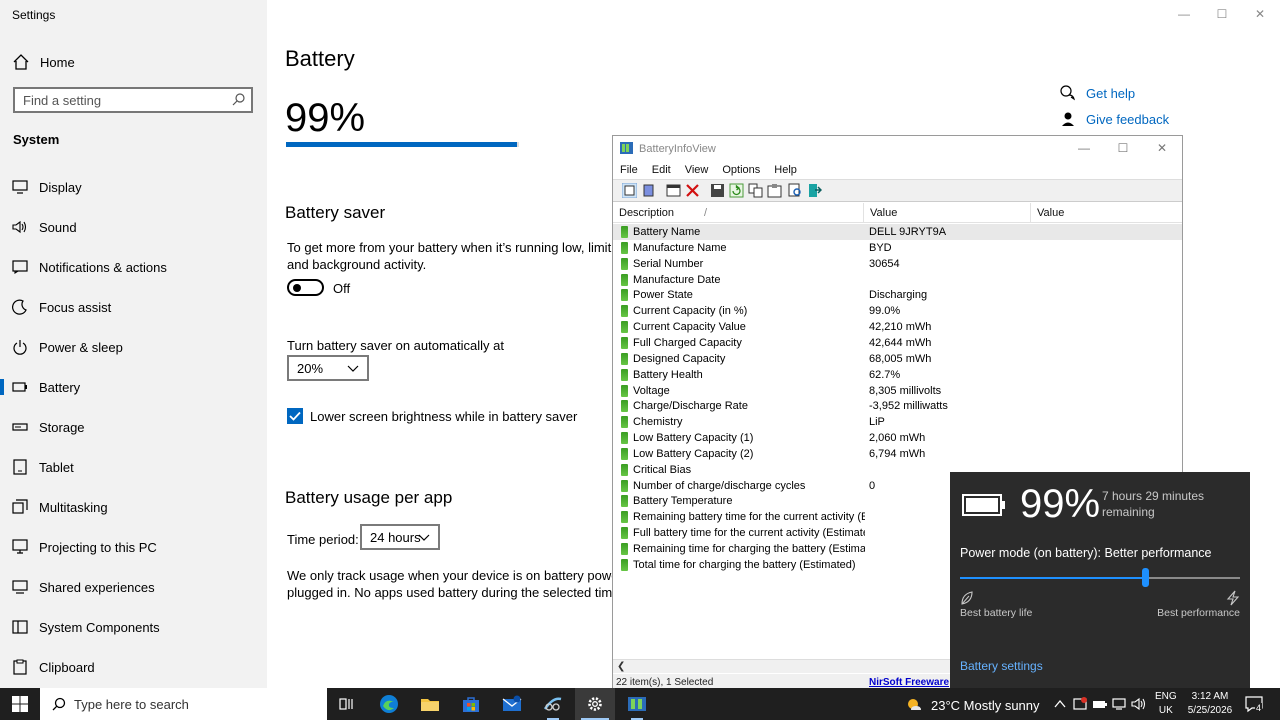  What do you see at coordinates (297, 288) in the screenshot?
I see `toggle-knob` at bounding box center [297, 288].